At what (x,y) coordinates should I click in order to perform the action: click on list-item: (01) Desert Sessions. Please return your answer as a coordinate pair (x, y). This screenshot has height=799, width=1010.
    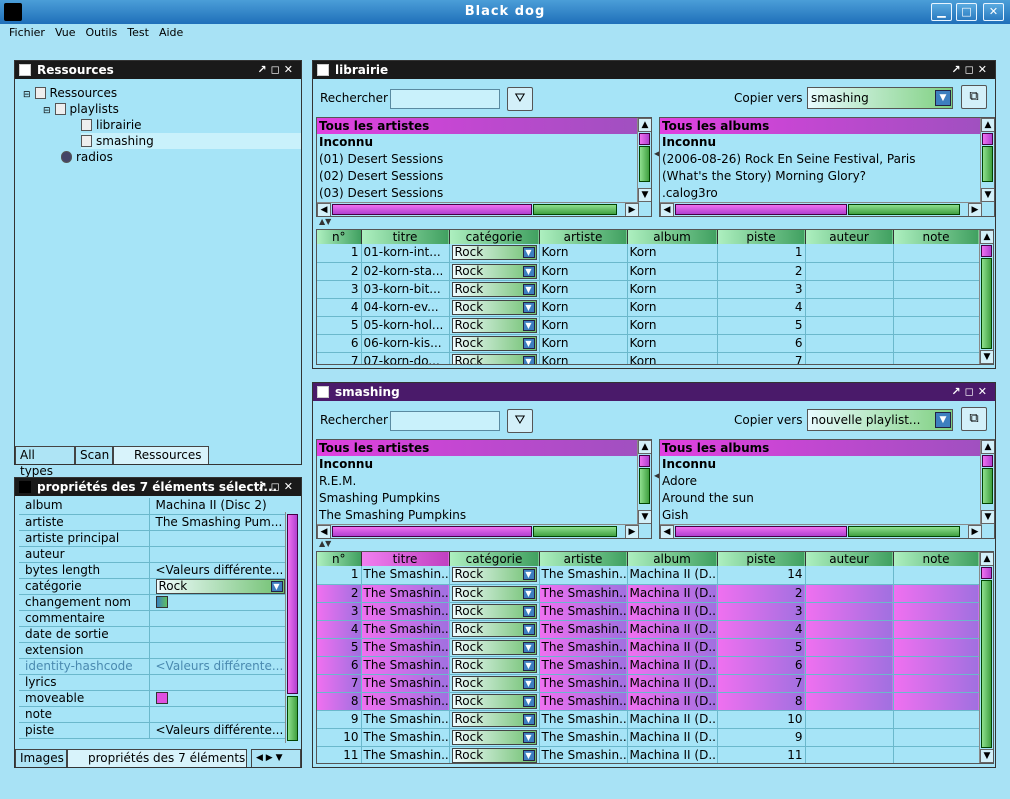
    Looking at the image, I should click on (484, 159).